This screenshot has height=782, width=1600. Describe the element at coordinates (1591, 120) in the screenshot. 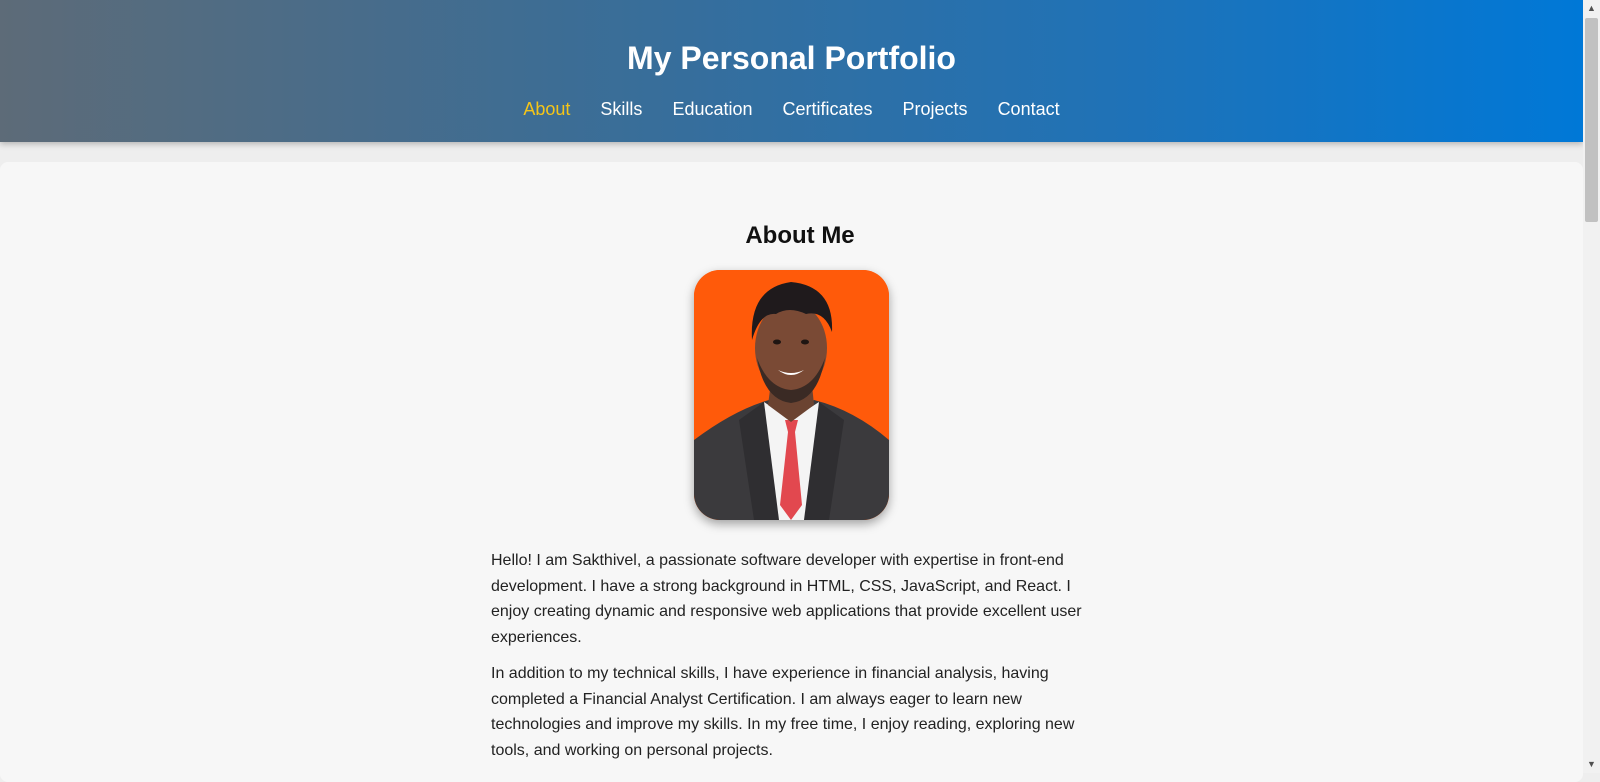

I see `scrollbar-thumb` at that location.